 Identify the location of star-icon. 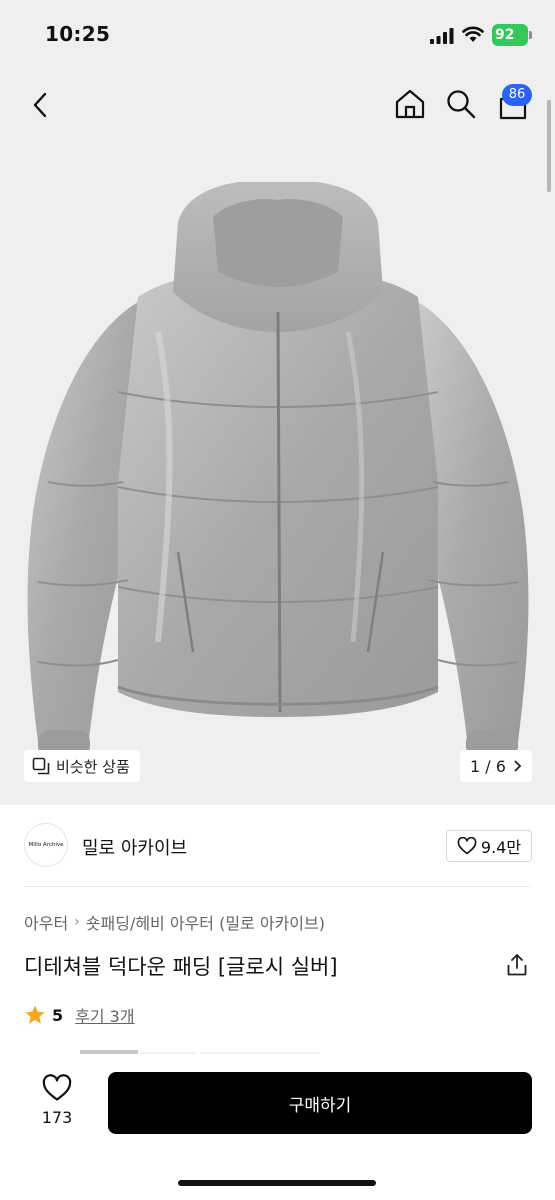
(35, 1014).